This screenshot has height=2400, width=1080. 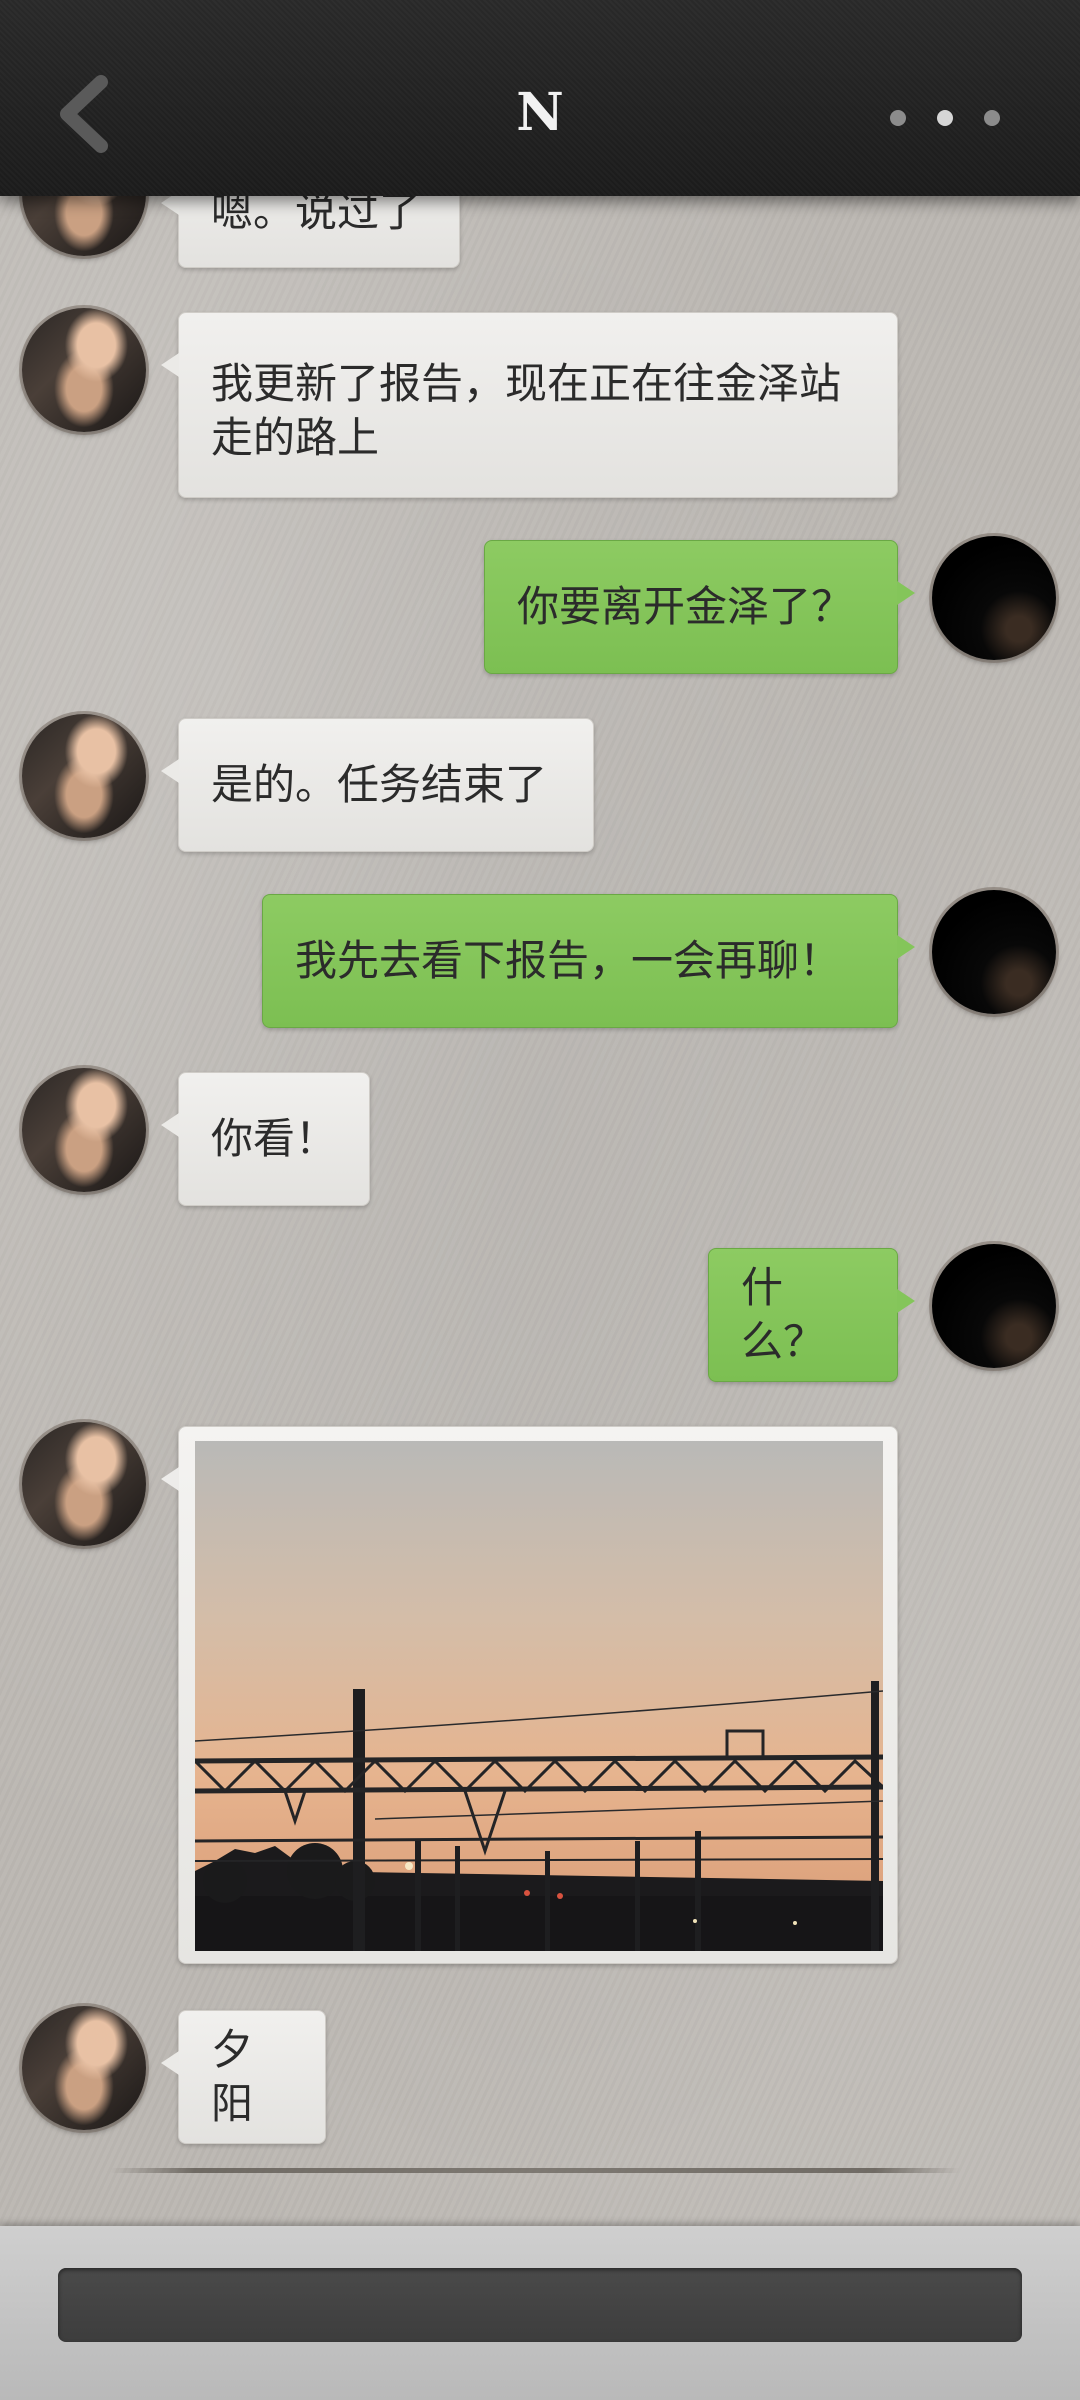 I want to click on message-input, so click(x=540, y=2305).